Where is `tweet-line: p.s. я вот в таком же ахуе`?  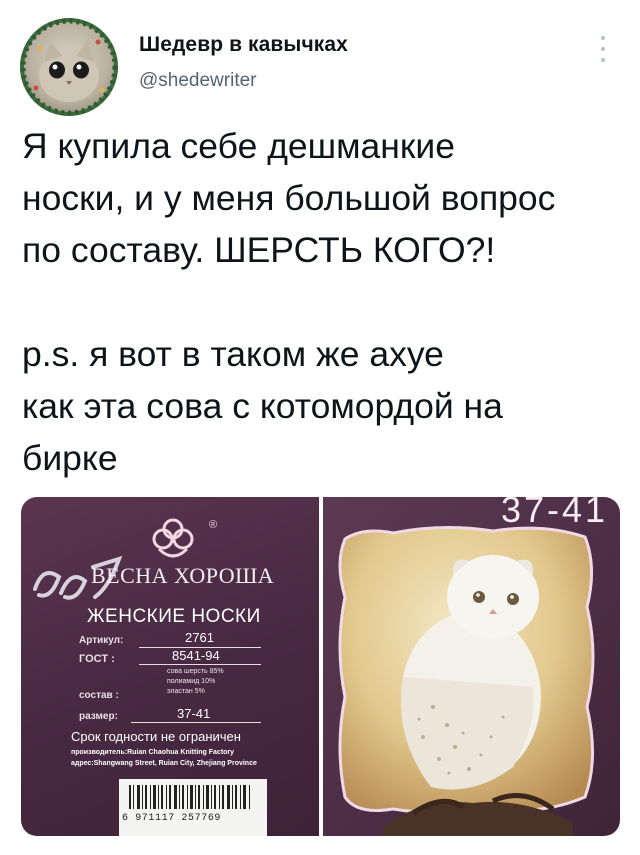
tweet-line: p.s. я вот в таком же ахуе is located at coordinates (233, 354).